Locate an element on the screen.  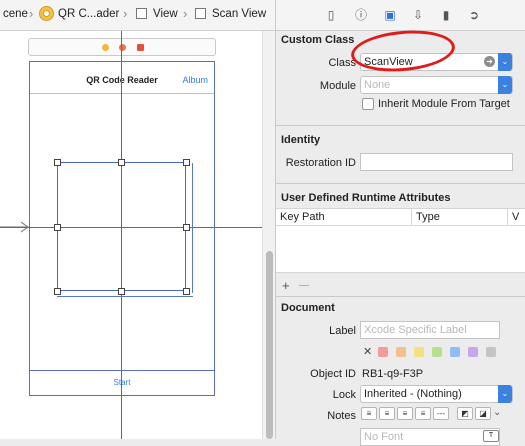
trailing-constraint-guide is located at coordinates (192, 228).